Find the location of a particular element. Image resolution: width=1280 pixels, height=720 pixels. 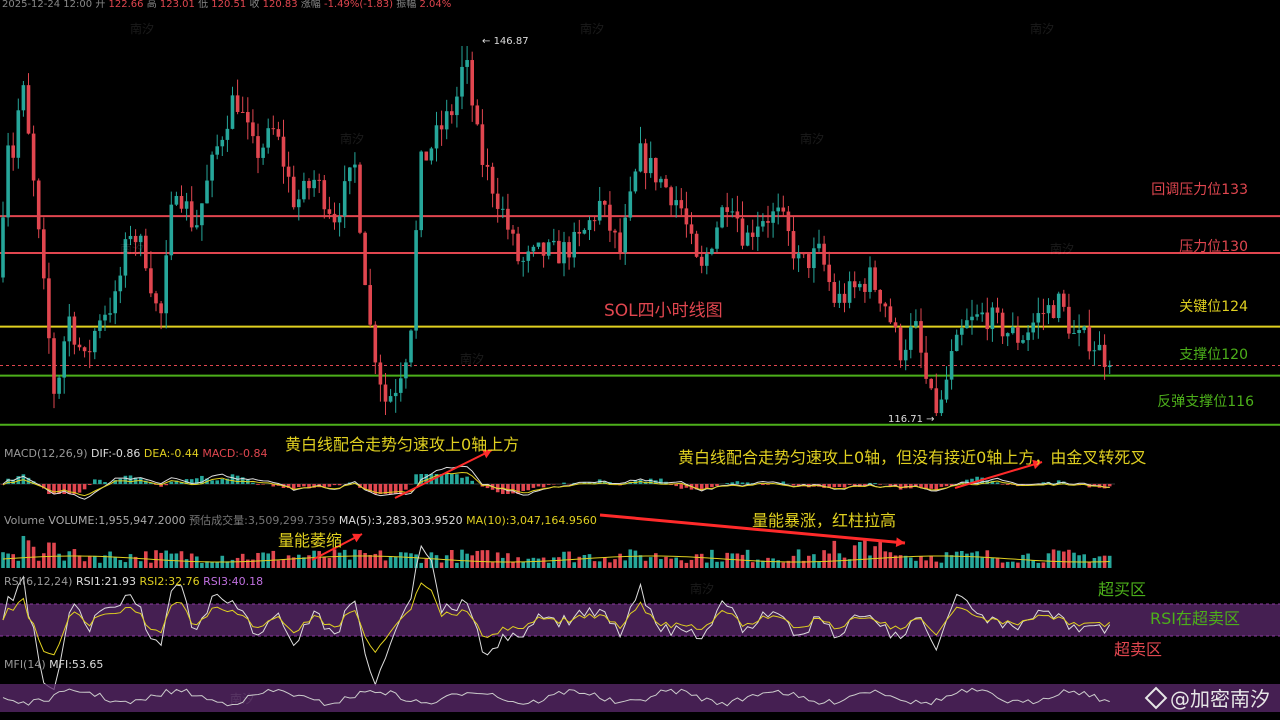

low-marker: 116.71 → is located at coordinates (911, 419).